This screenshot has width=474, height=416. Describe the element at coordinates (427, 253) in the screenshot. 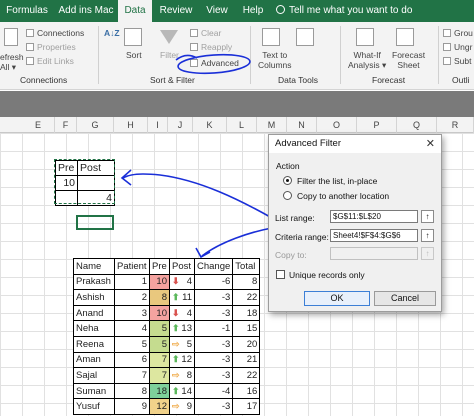

I see `copy-to-collapse-icon: ↑` at that location.